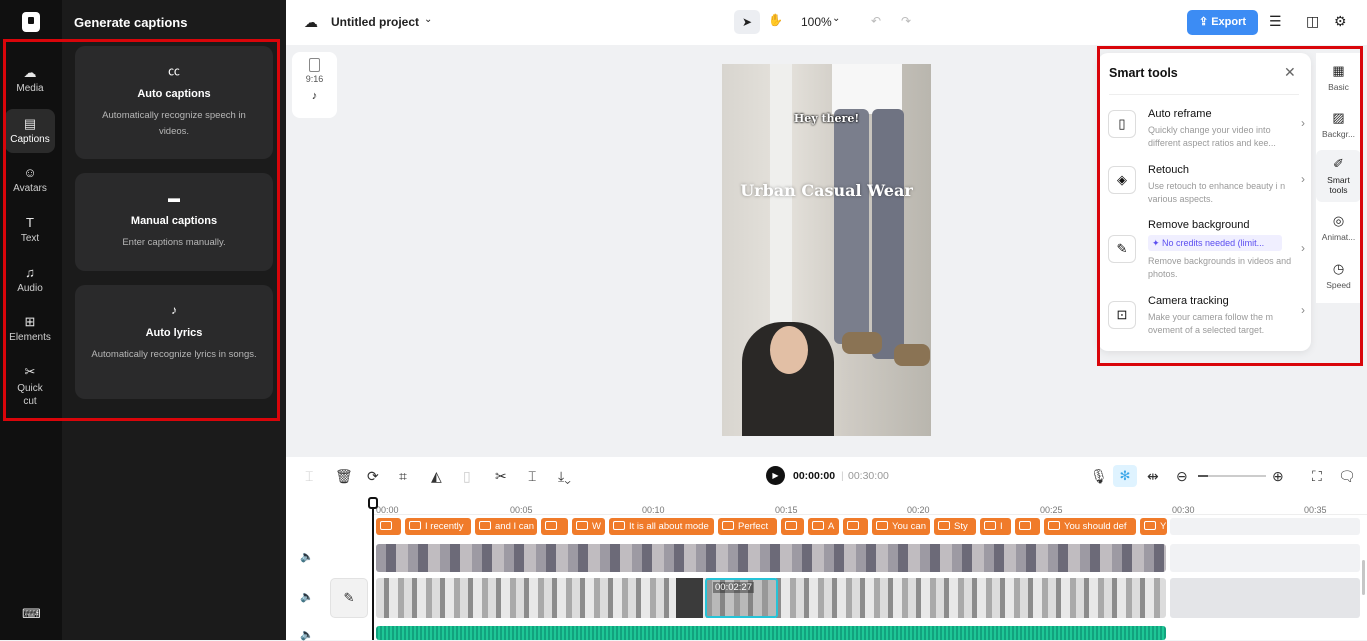 The height and width of the screenshot is (641, 1367). What do you see at coordinates (1278, 476) in the screenshot?
I see `zoom-in-icon: ⊕` at bounding box center [1278, 476].